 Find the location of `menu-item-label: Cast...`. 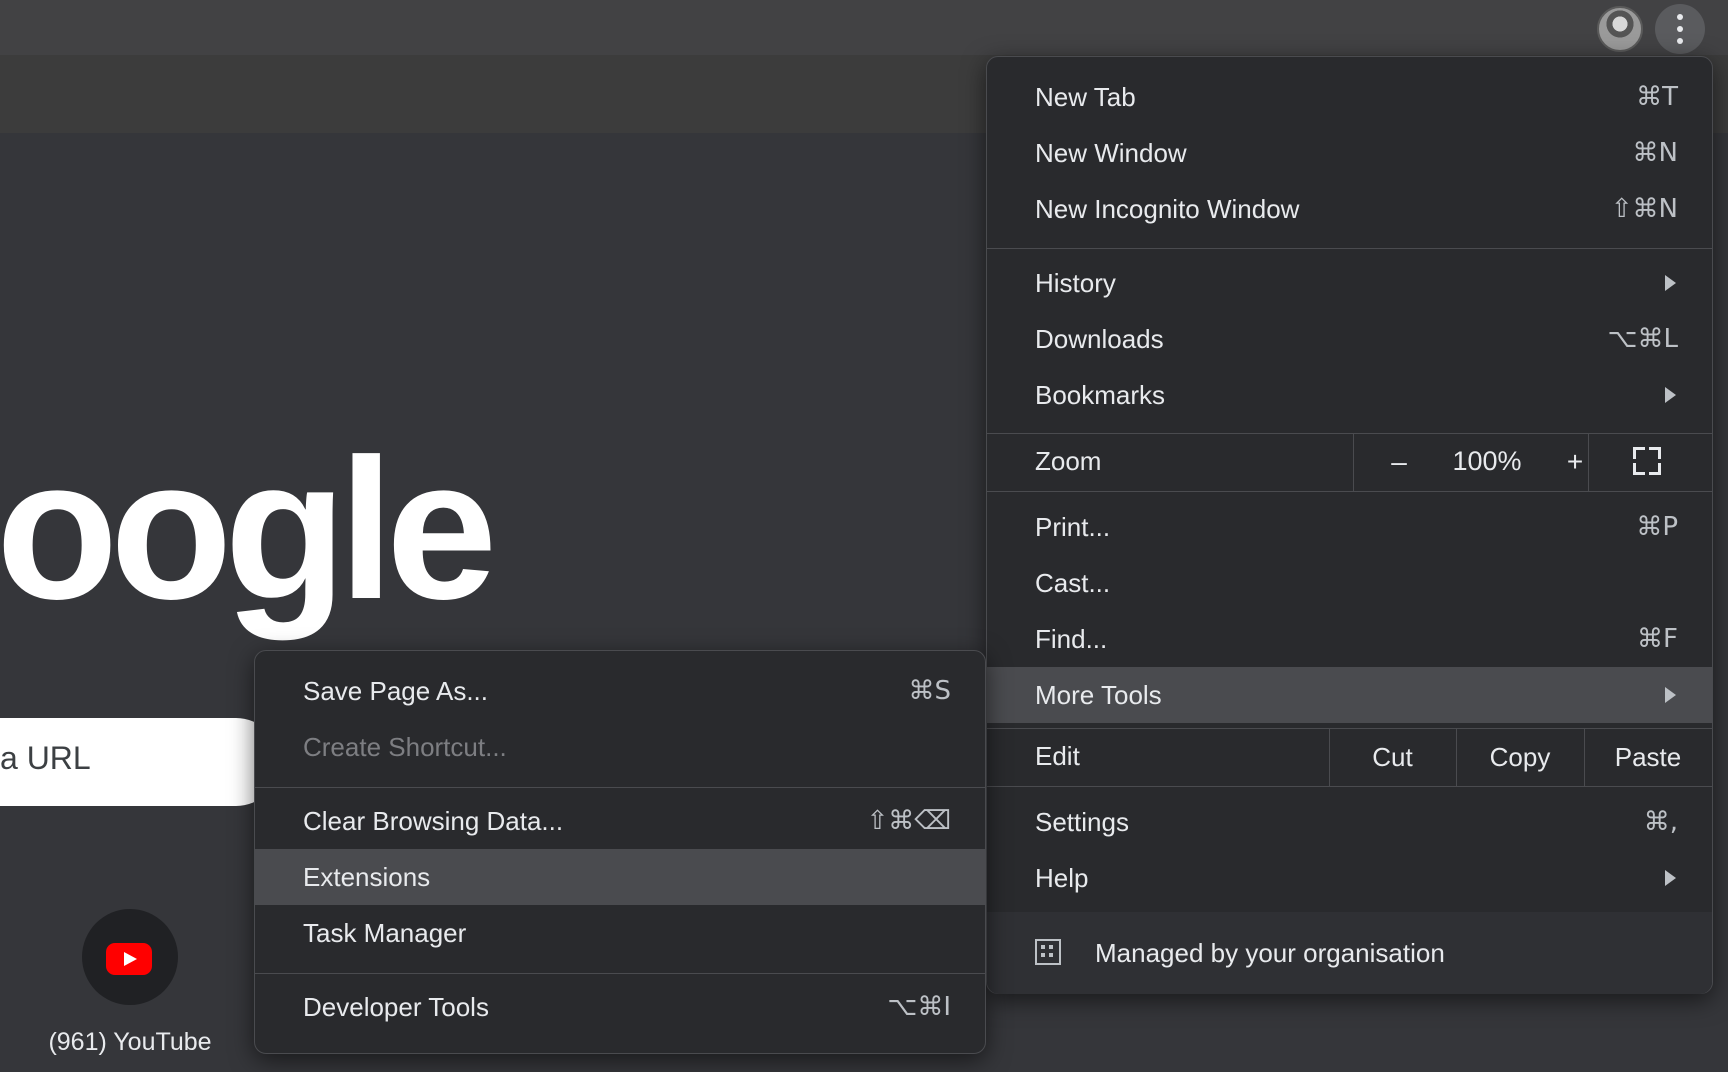

menu-item-label: Cast... is located at coordinates (1073, 583).